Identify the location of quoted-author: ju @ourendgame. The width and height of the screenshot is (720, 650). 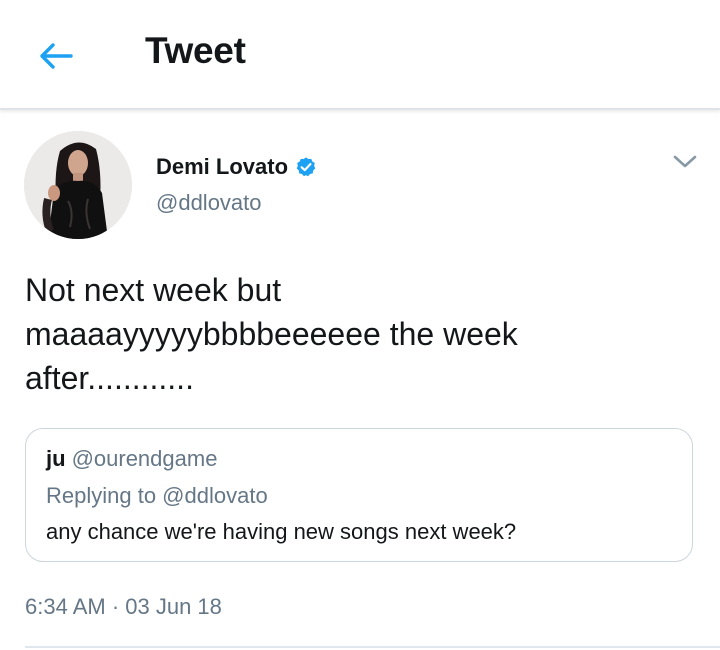
(131, 459).